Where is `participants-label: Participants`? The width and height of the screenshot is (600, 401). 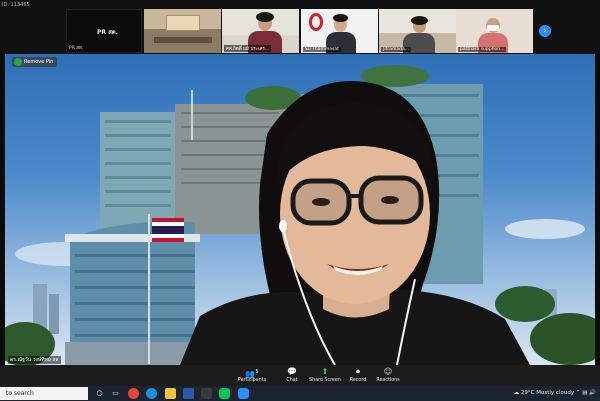 participants-label: Participants is located at coordinates (252, 380).